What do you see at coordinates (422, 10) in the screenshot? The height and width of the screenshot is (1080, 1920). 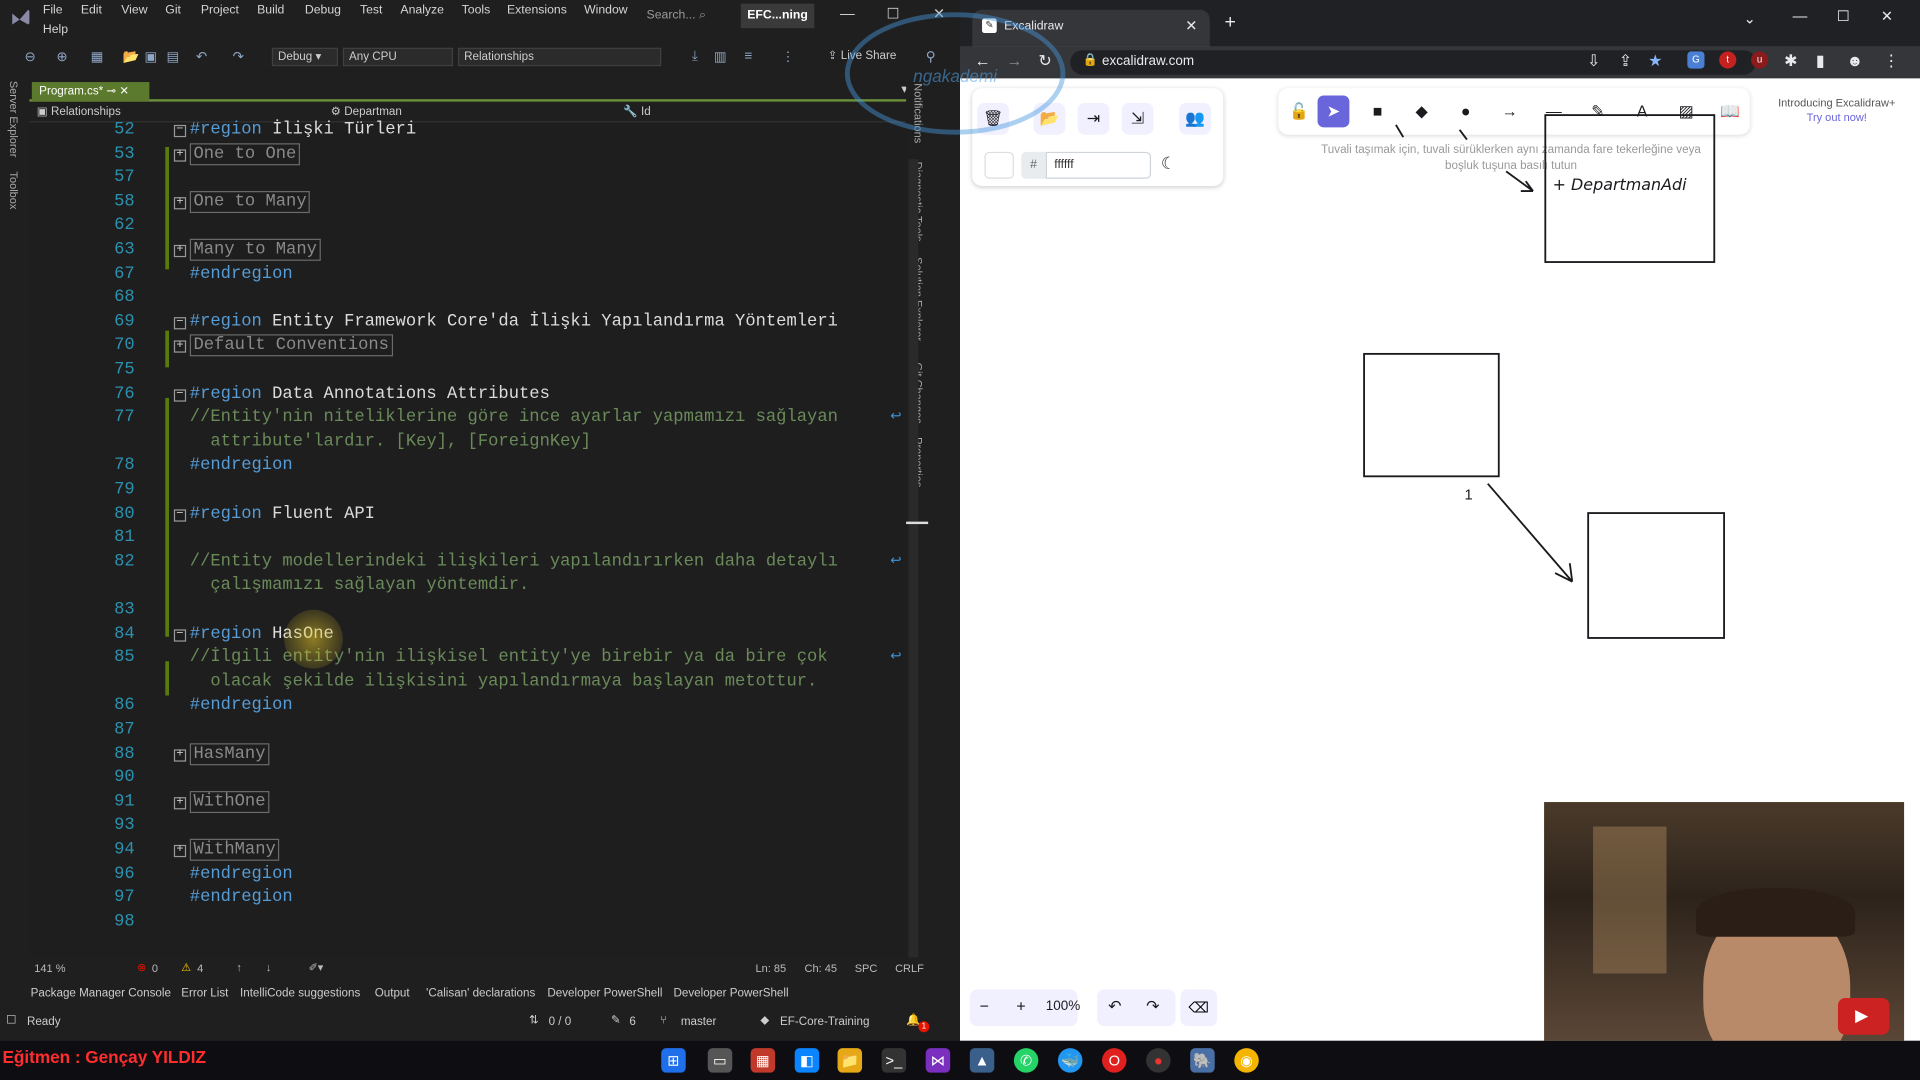 I see `menu-analyze: Analyze` at bounding box center [422, 10].